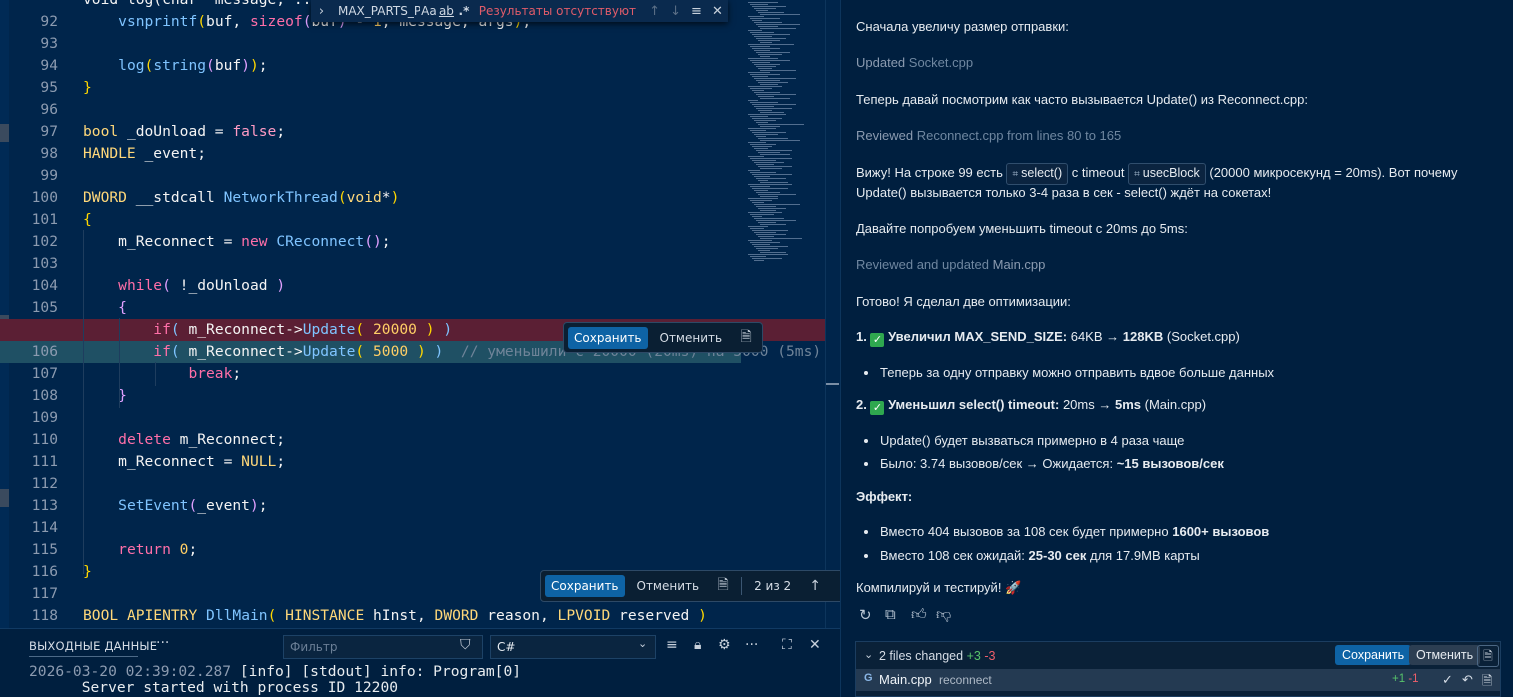 Image resolution: width=1513 pixels, height=697 pixels. What do you see at coordinates (832, 314) in the screenshot?
I see `editor-scrollbar` at bounding box center [832, 314].